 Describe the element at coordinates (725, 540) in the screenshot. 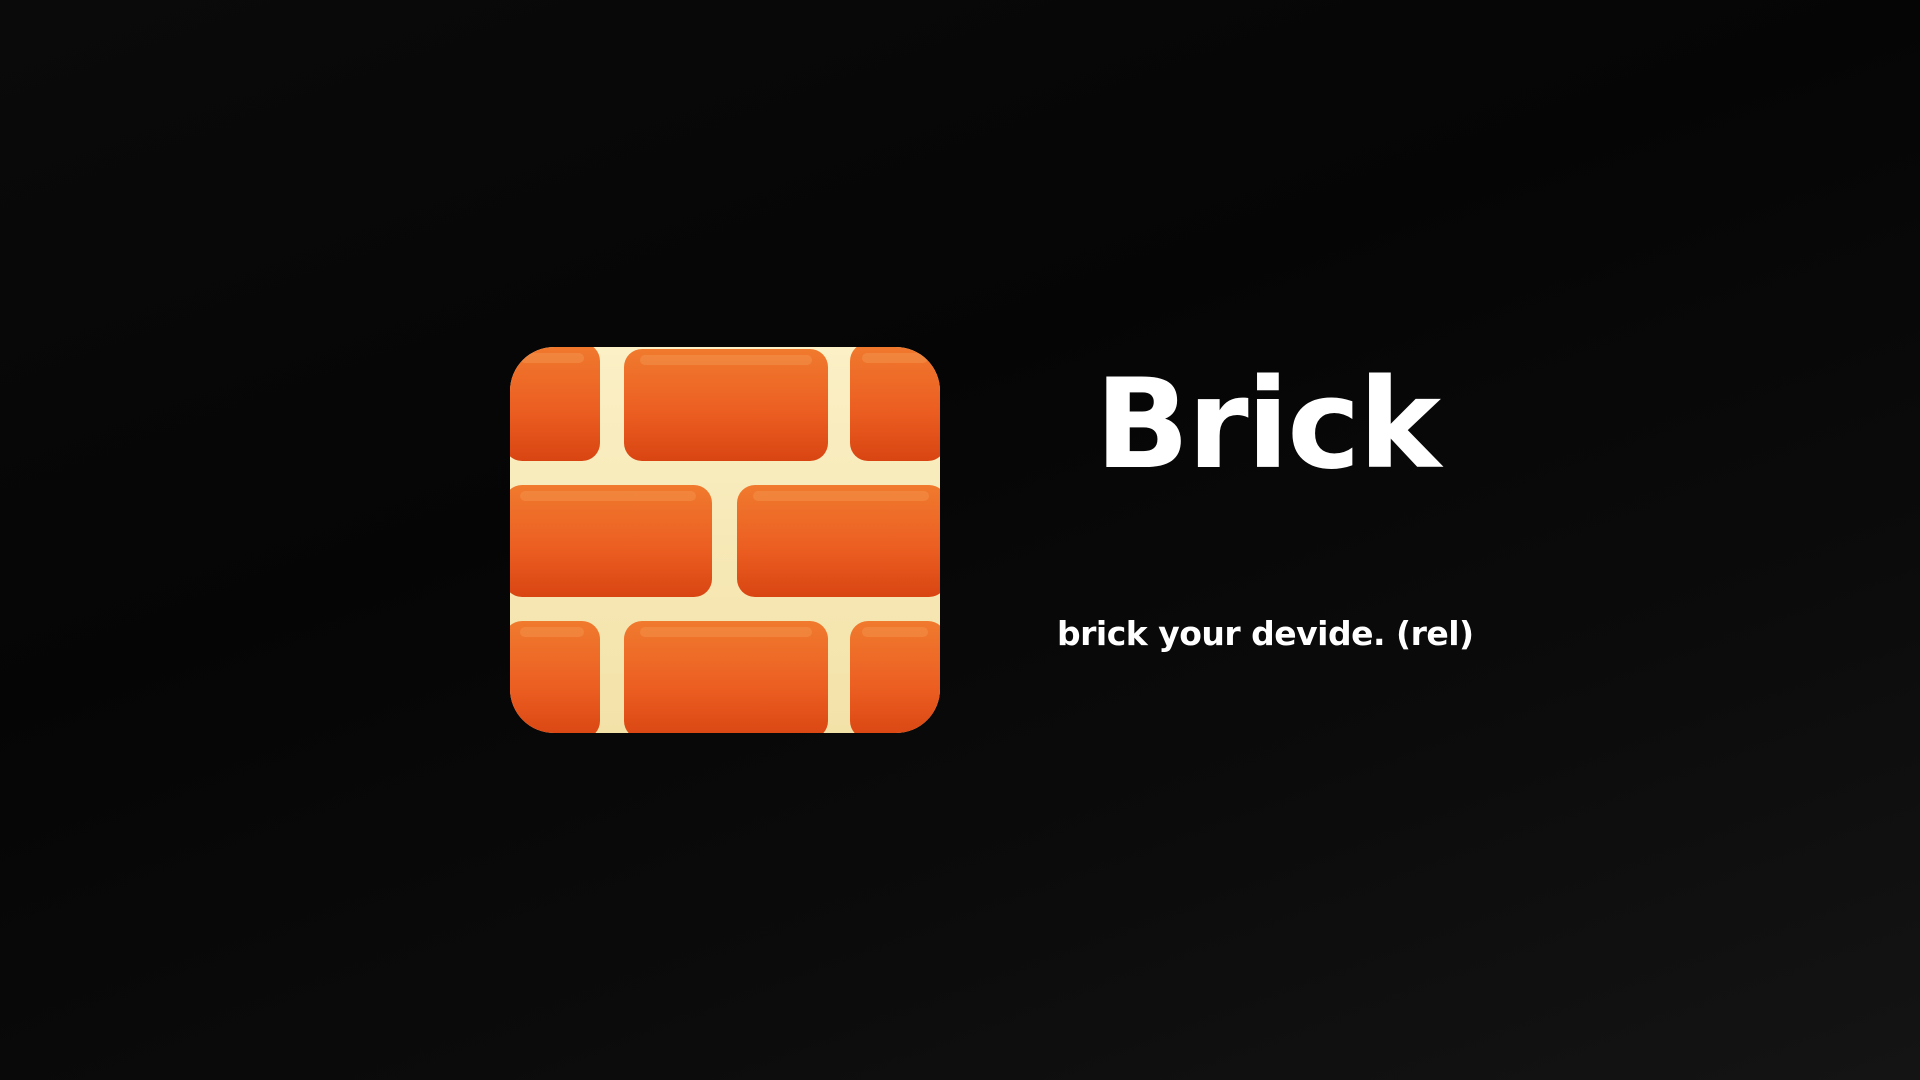

I see `brick-wall-icon` at that location.